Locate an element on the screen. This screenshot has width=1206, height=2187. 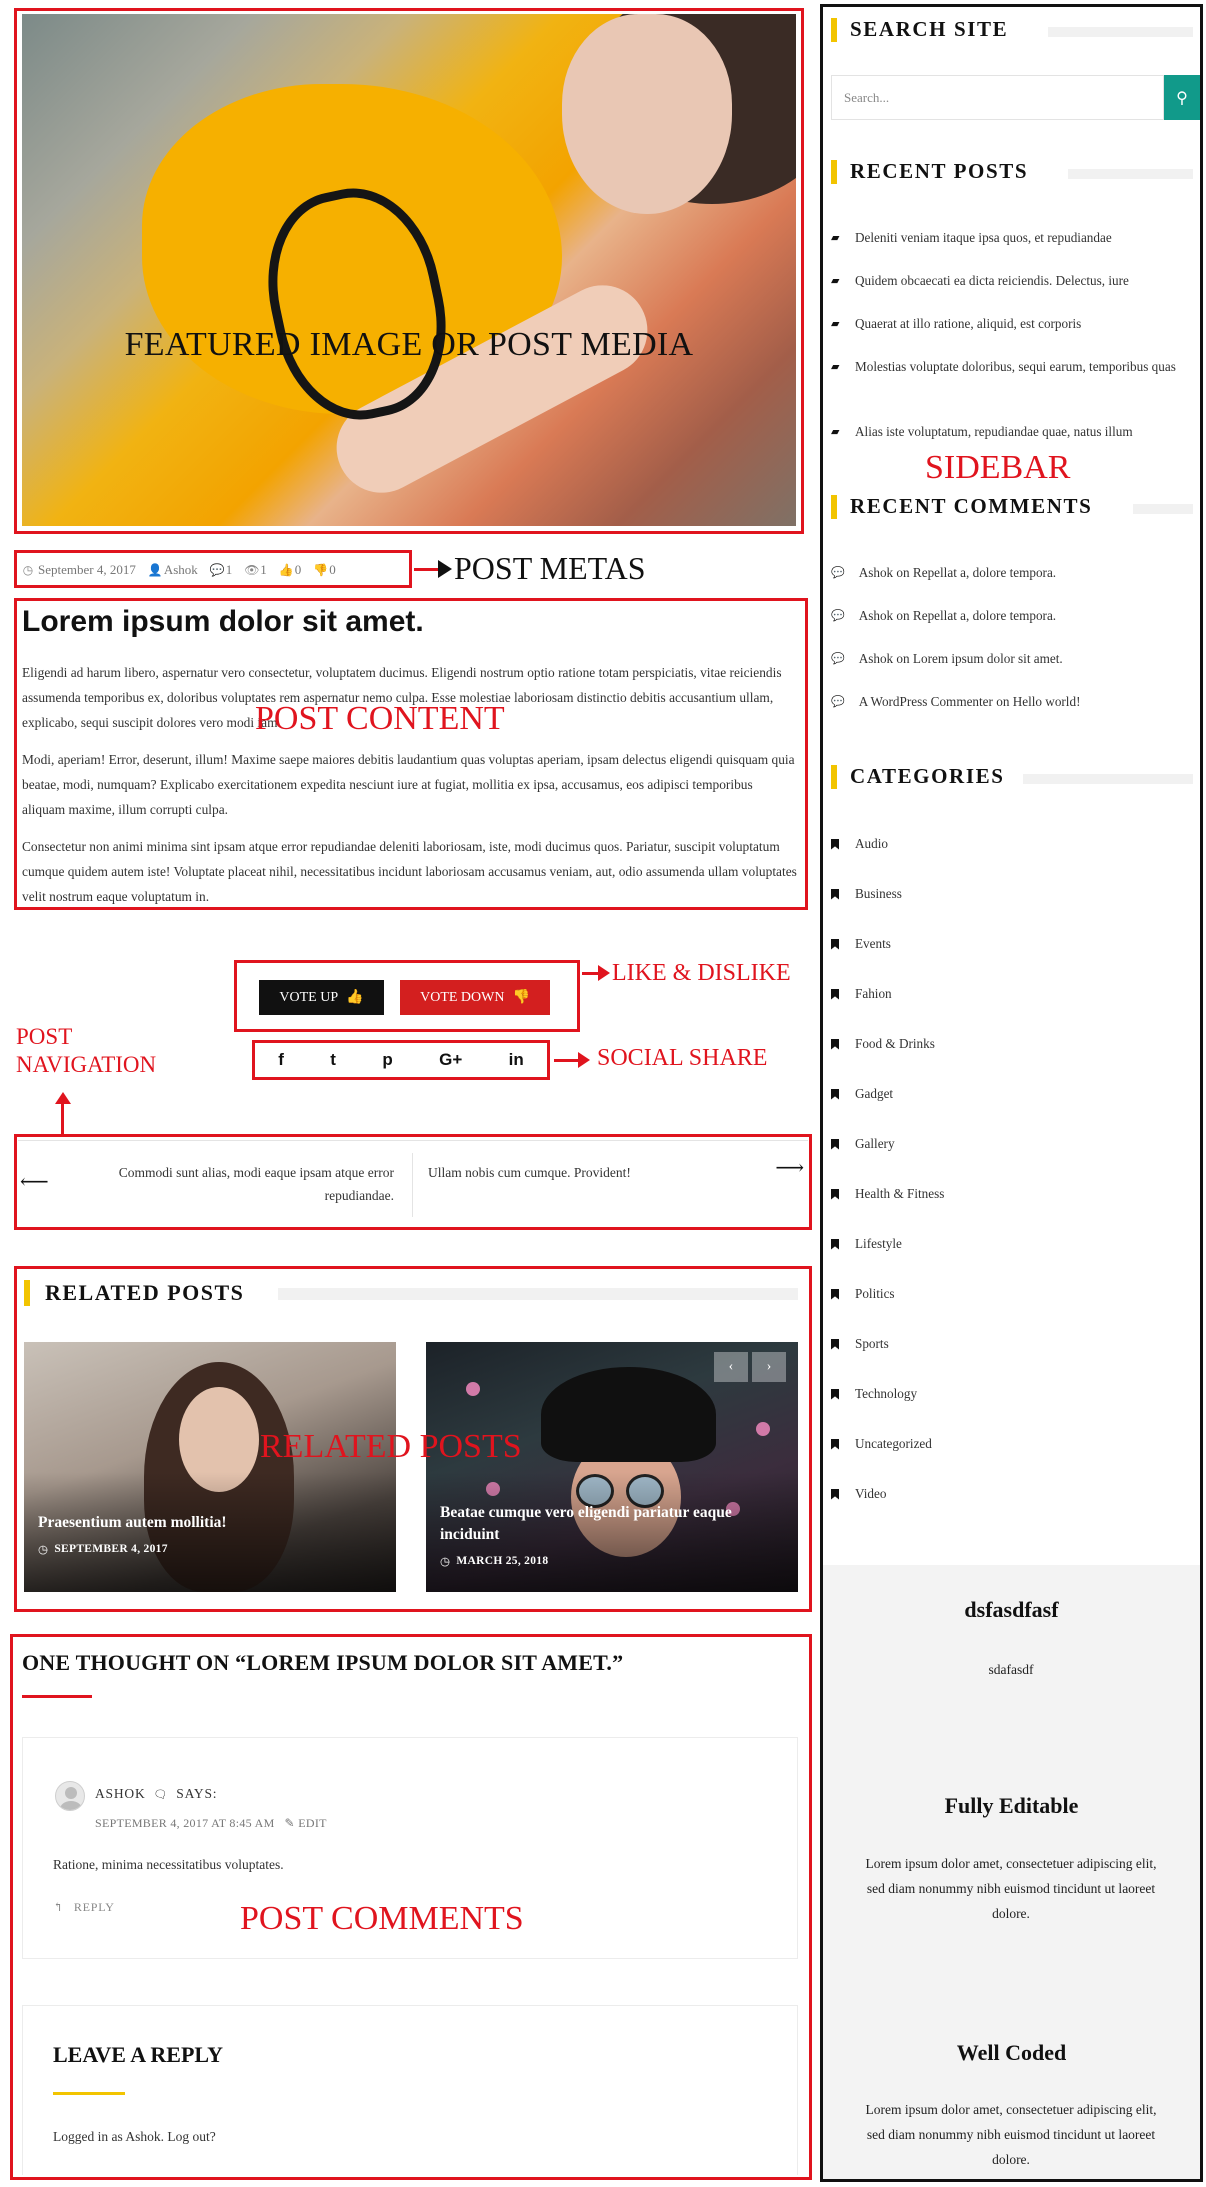
label-sidebar: SIDEBAR is located at coordinates (998, 467).